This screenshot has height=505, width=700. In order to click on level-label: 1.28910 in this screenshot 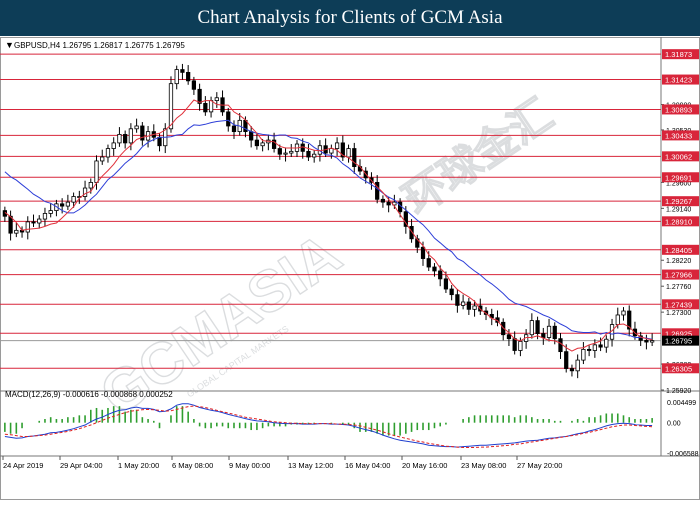, I will do `click(678, 221)`.